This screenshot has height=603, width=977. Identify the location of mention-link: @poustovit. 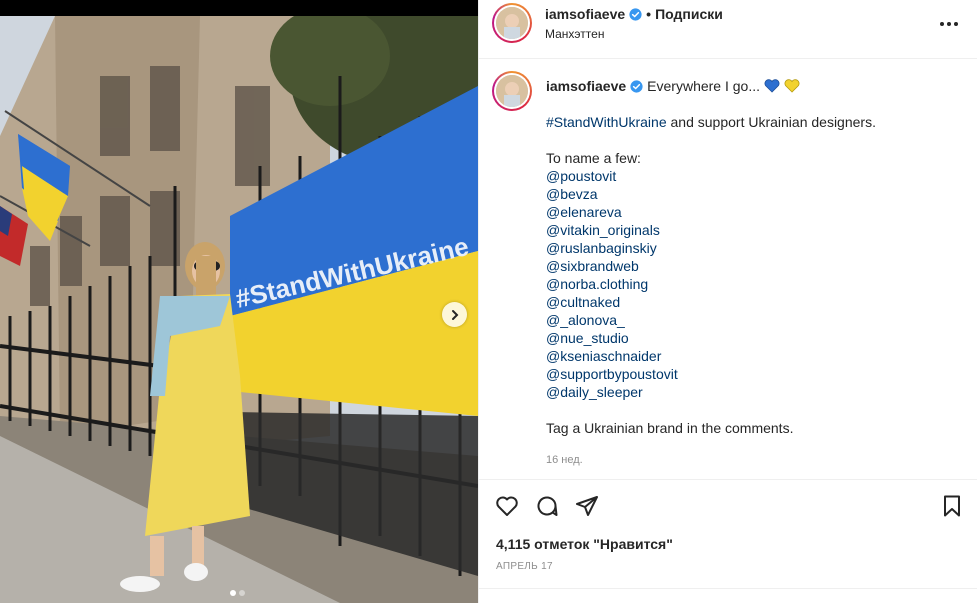
(753, 176).